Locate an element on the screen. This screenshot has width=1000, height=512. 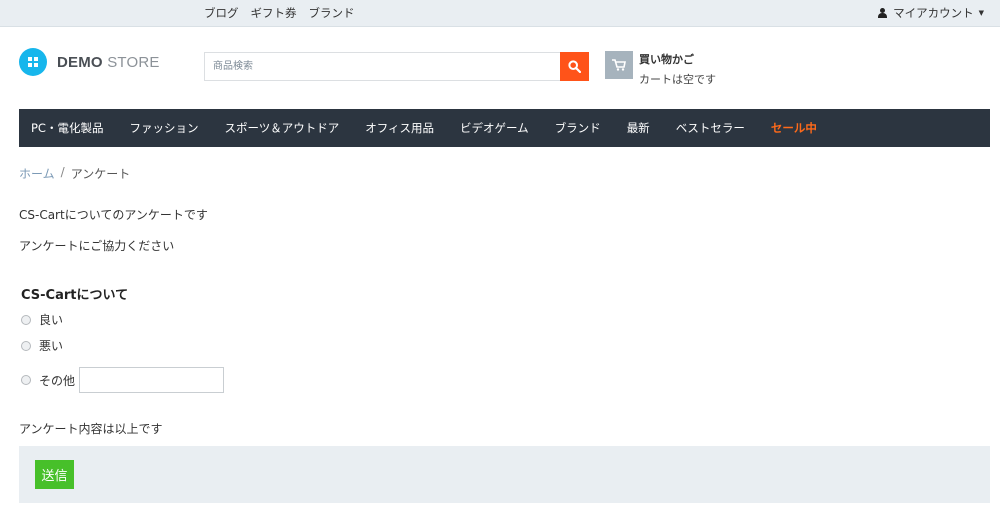
top-link-blog: ブログ is located at coordinates (221, 13).